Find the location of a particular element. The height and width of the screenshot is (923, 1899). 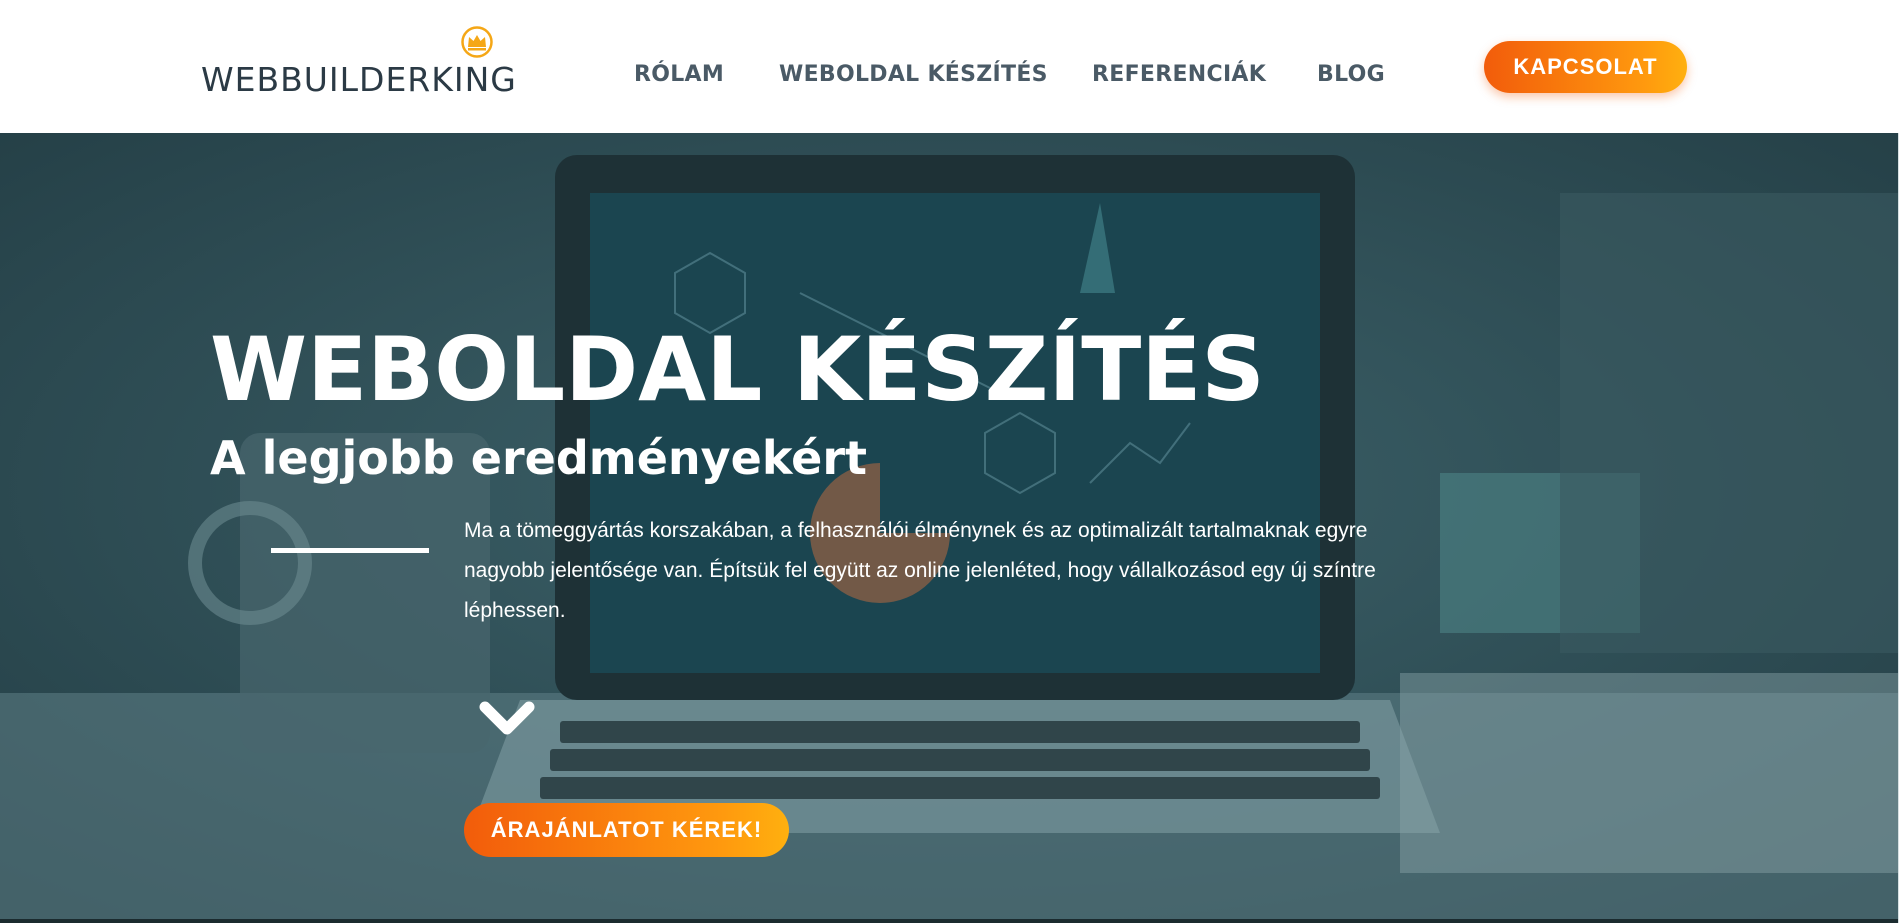

chevron-down-icon is located at coordinates (507, 720).